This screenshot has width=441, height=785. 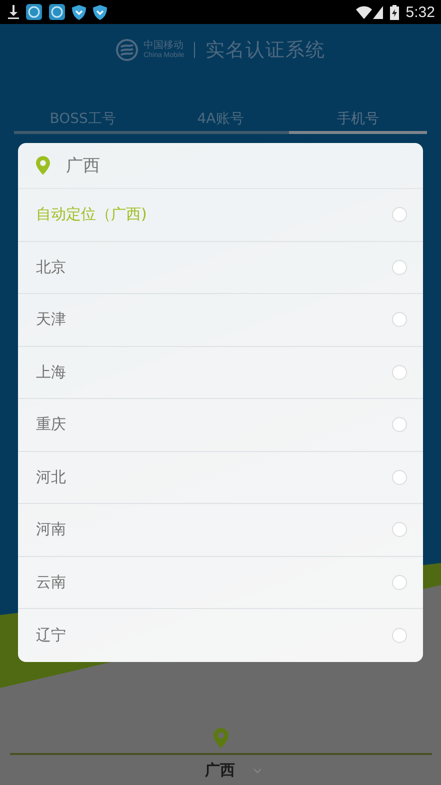 What do you see at coordinates (257, 771) in the screenshot?
I see `caret-icon` at bounding box center [257, 771].